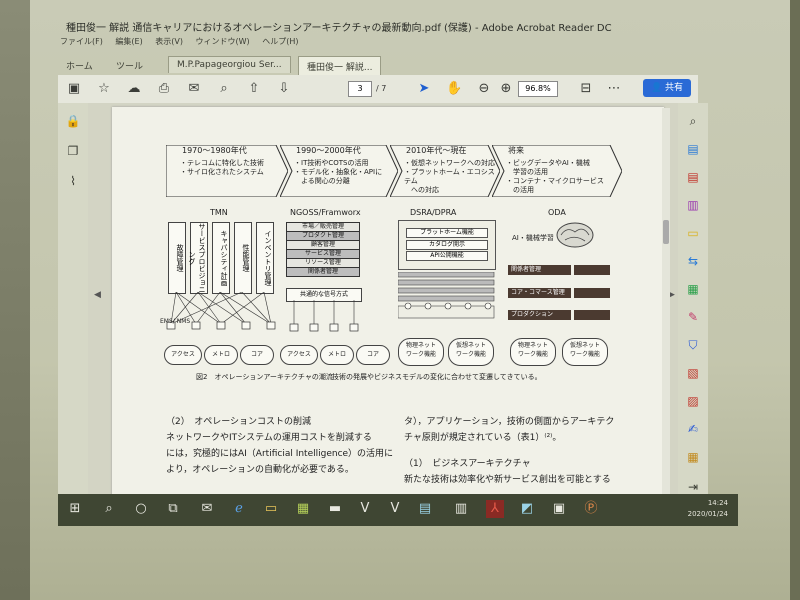 This screenshot has width=800, height=600. I want to click on acrobat-icon: ▧, so click(693, 373).